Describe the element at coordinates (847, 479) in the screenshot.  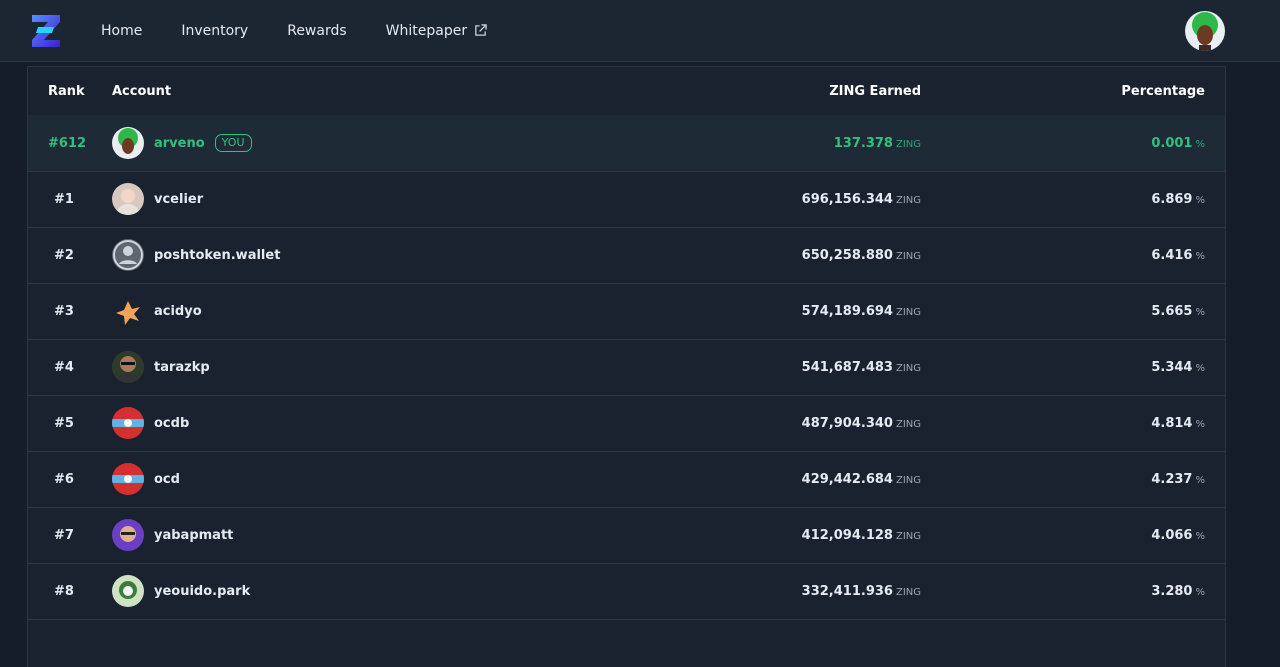
I see `earned-value: 429,442.684` at that location.